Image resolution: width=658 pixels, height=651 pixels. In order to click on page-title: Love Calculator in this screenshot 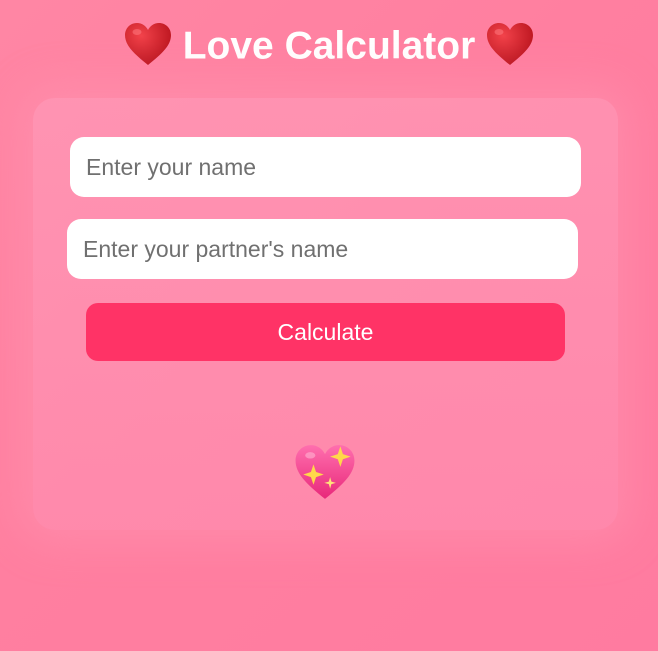, I will do `click(329, 46)`.